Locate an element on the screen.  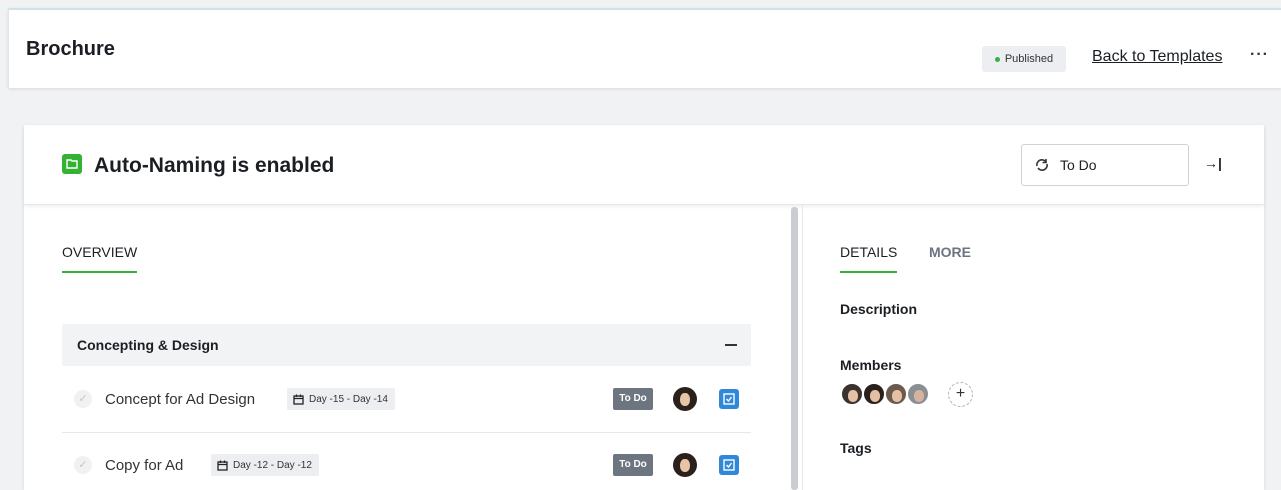
more-menu-button: ··· is located at coordinates (1259, 55).